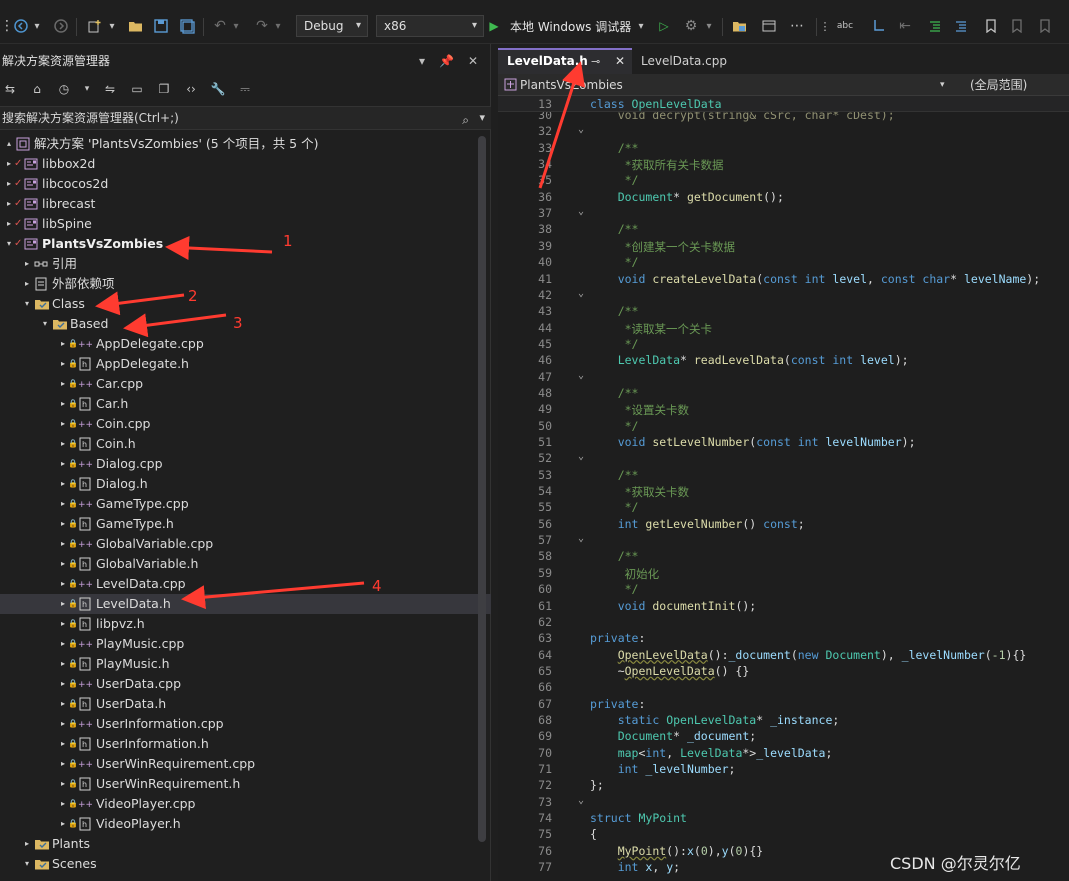  I want to click on bookmark-prev-icon, so click(1017, 26).